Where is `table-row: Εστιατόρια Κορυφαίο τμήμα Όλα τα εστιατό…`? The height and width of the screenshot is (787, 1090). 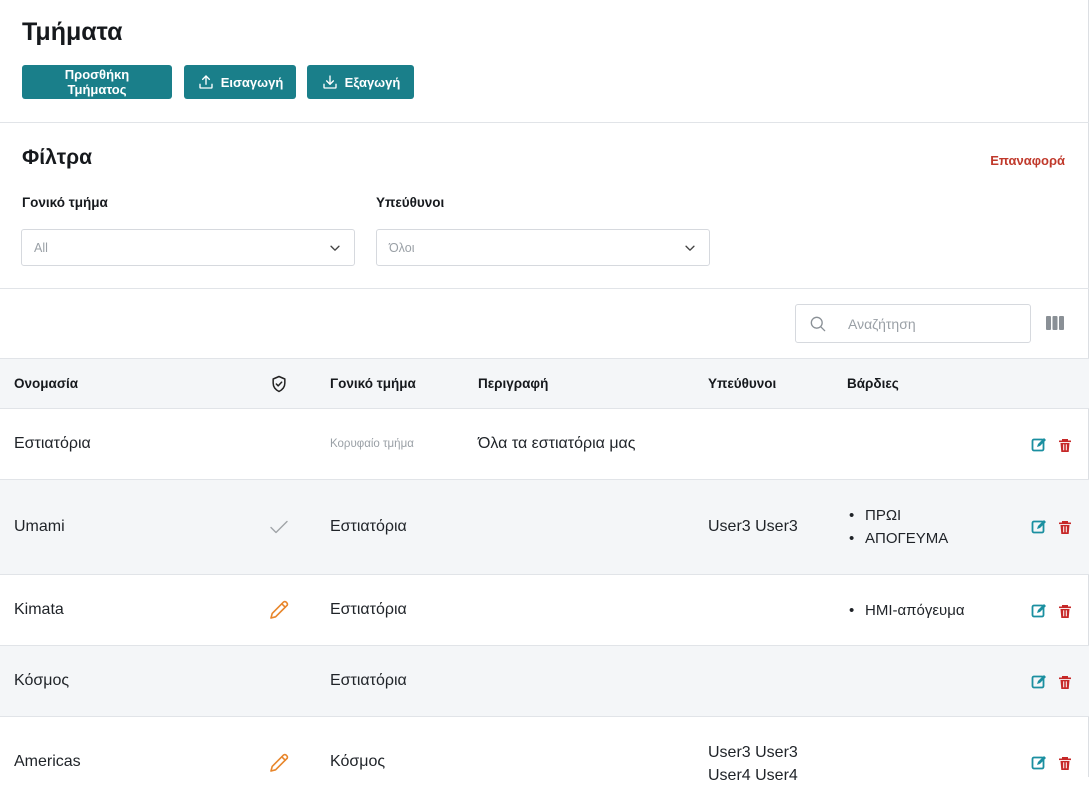 table-row: Εστιατόρια Κορυφαίο τμήμα Όλα τα εστιατό… is located at coordinates (544, 444).